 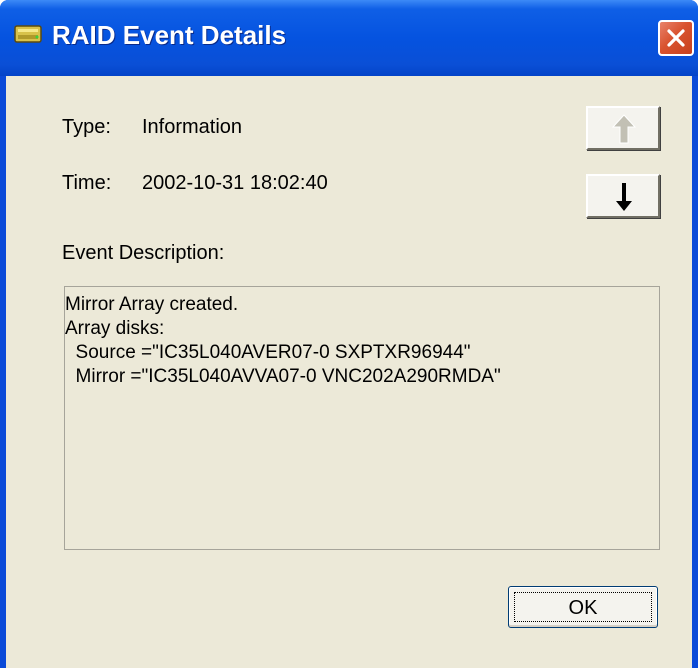 What do you see at coordinates (115, 328) in the screenshot?
I see `description-line: Array disks:` at bounding box center [115, 328].